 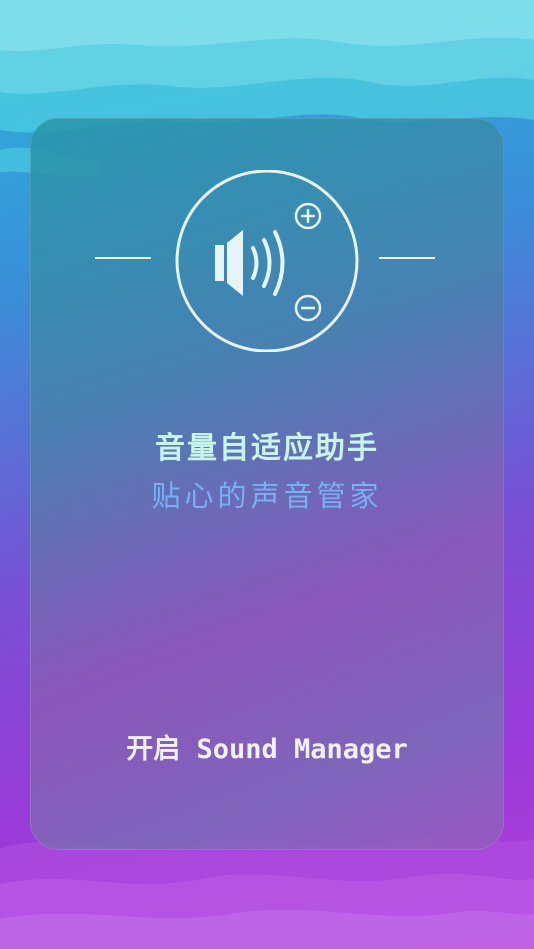 I want to click on start-sound-manager-button: 开启 Sound Manager, so click(x=267, y=746).